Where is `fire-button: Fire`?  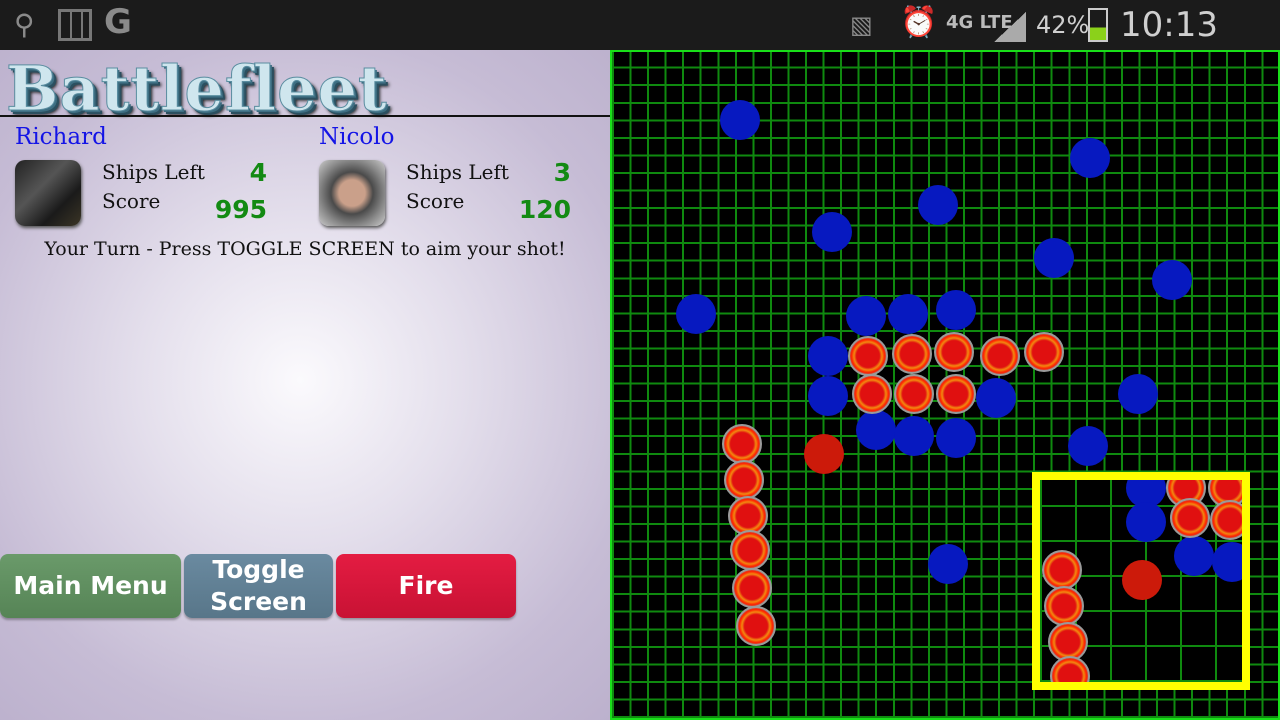
fire-button: Fire is located at coordinates (426, 586).